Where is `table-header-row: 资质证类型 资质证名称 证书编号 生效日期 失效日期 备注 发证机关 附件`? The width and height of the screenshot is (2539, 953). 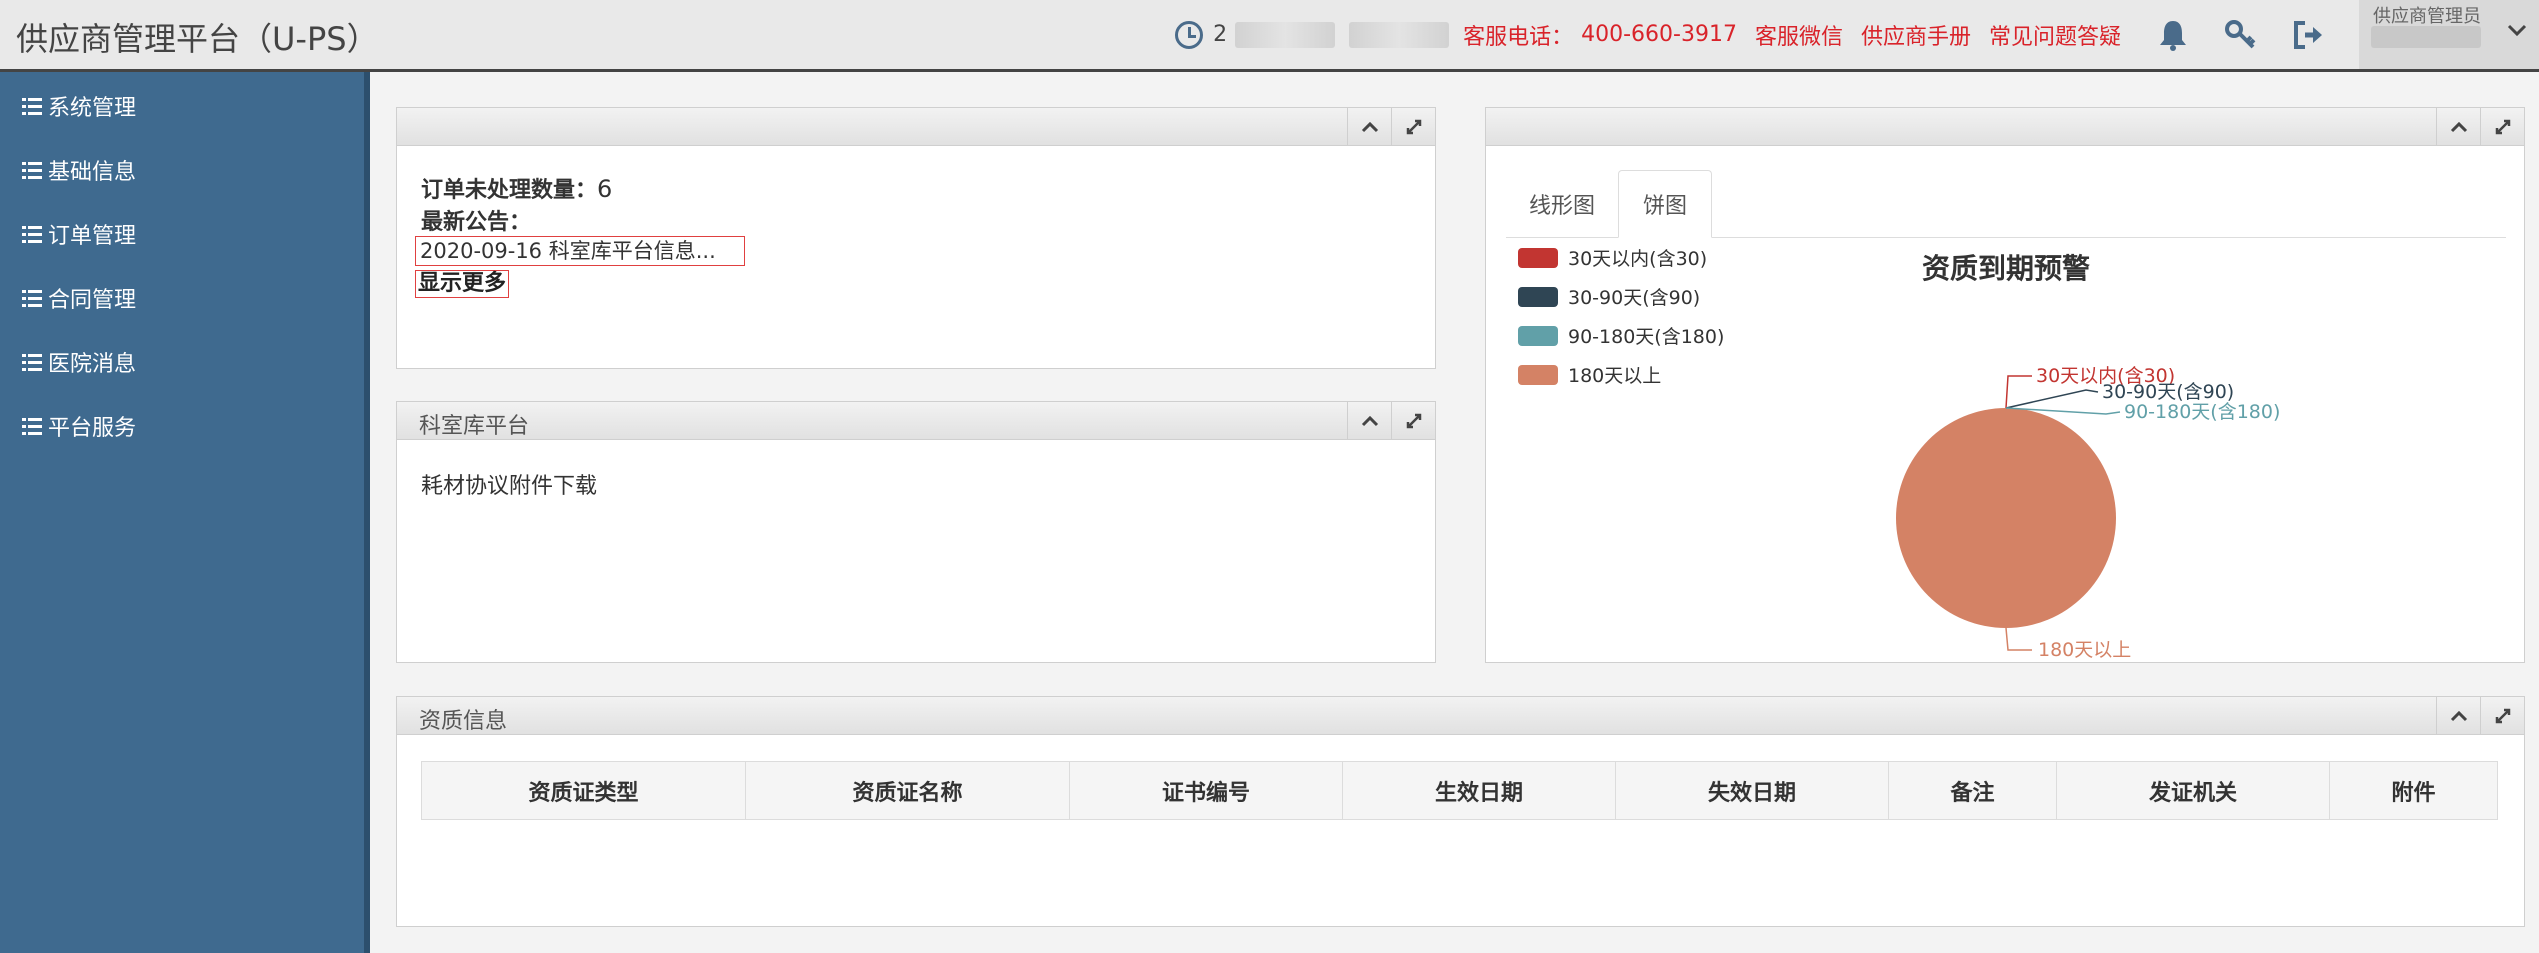 table-header-row: 资质证类型 资质证名称 证书编号 生效日期 失效日期 备注 发证机关 附件 is located at coordinates (1459, 790).